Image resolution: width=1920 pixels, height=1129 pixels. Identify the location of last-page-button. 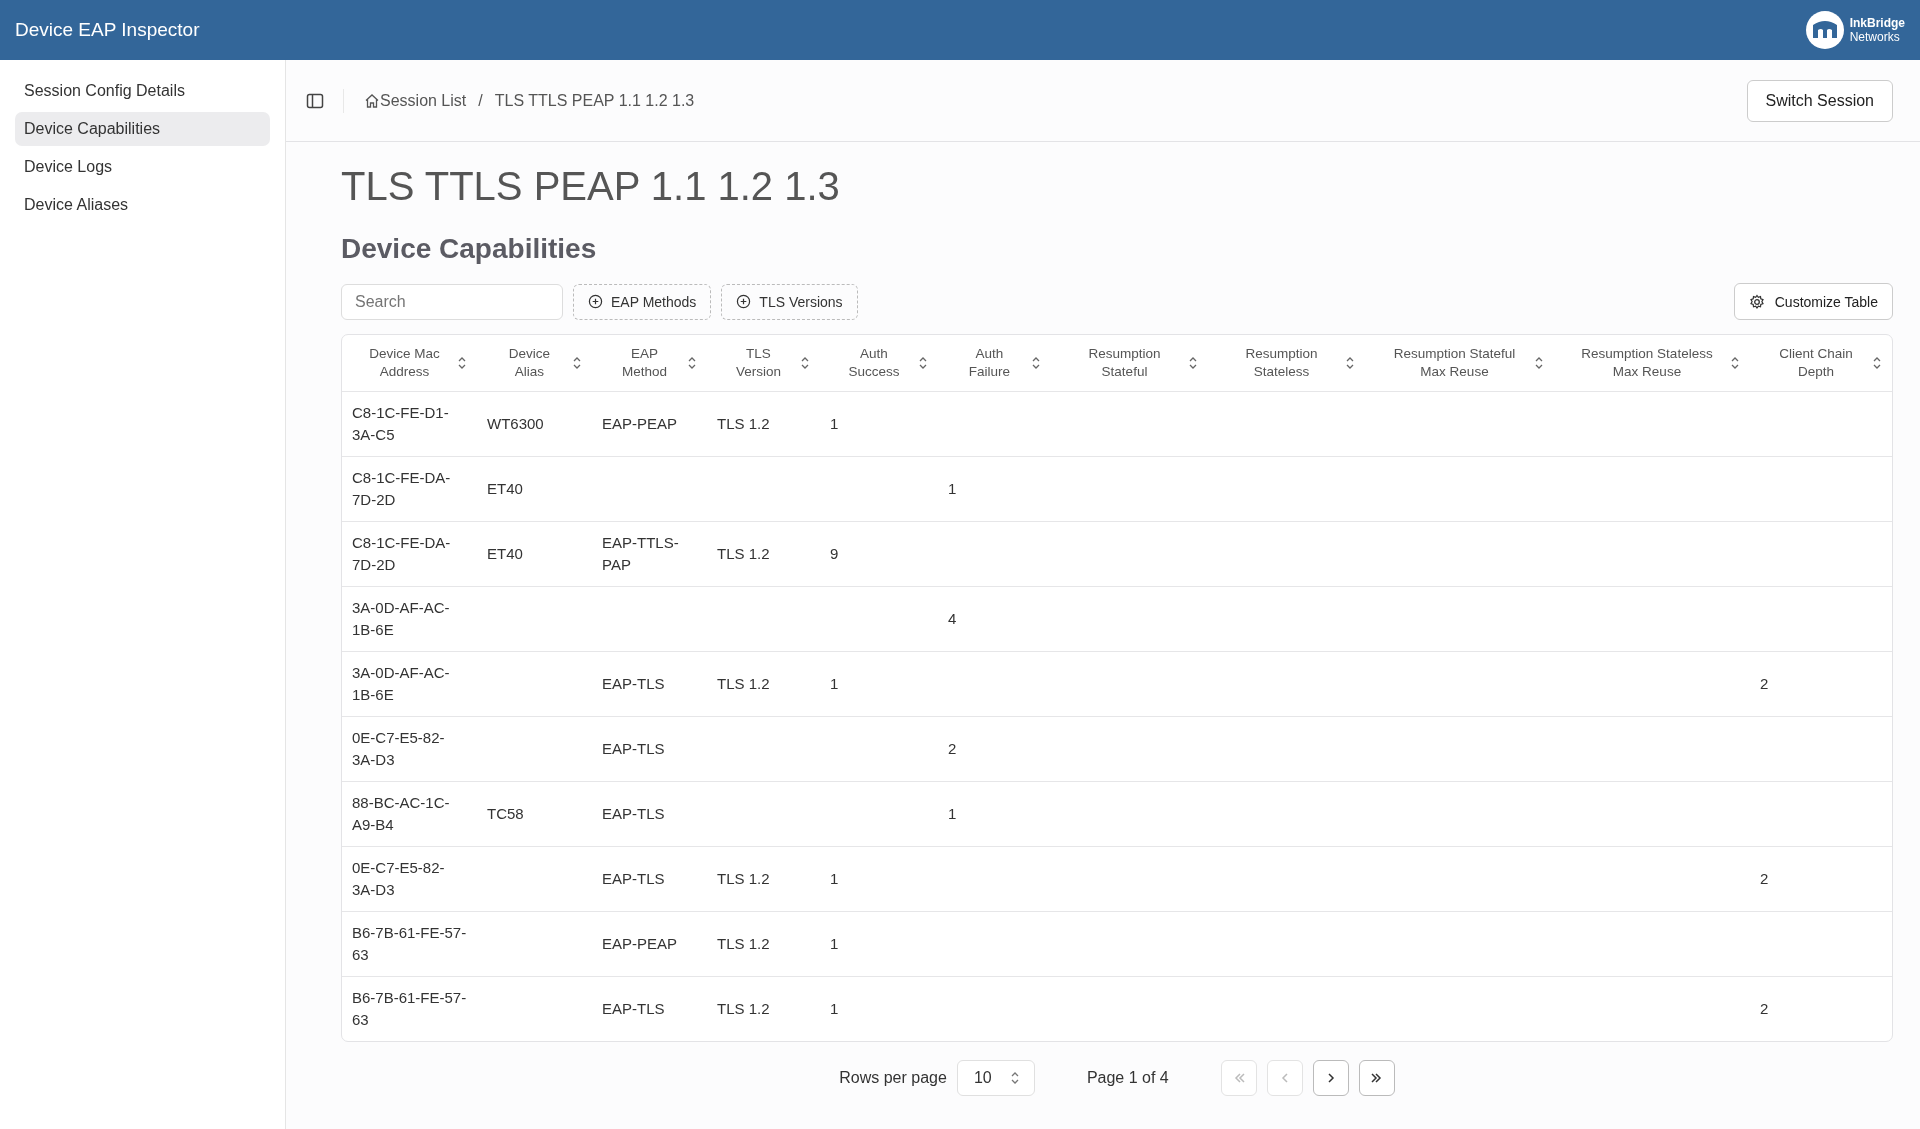
(1376, 1078).